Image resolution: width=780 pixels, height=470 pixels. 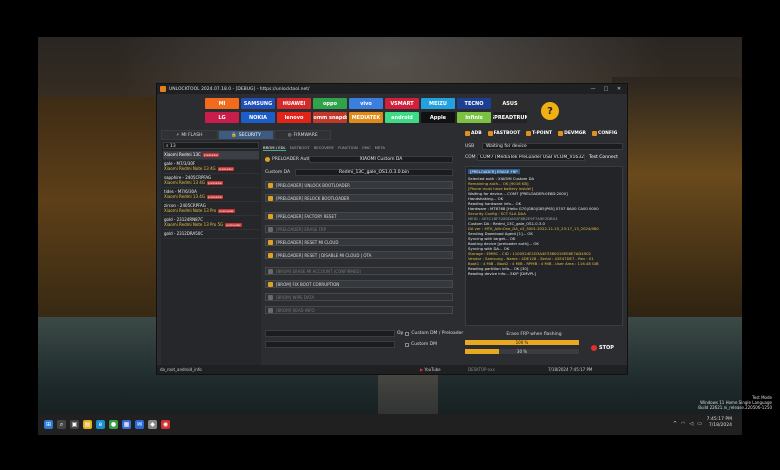 What do you see at coordinates (473, 133) in the screenshot?
I see `adb-button: ADB` at bounding box center [473, 133].